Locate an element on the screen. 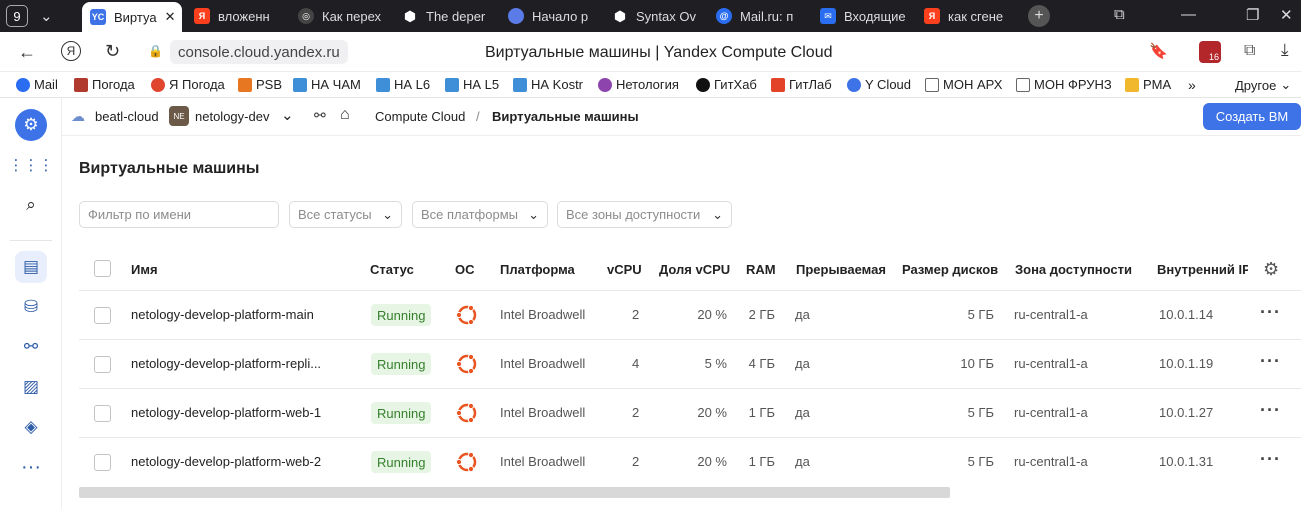 This screenshot has height=509, width=1301. column-header-name: Имя is located at coordinates (144, 269).